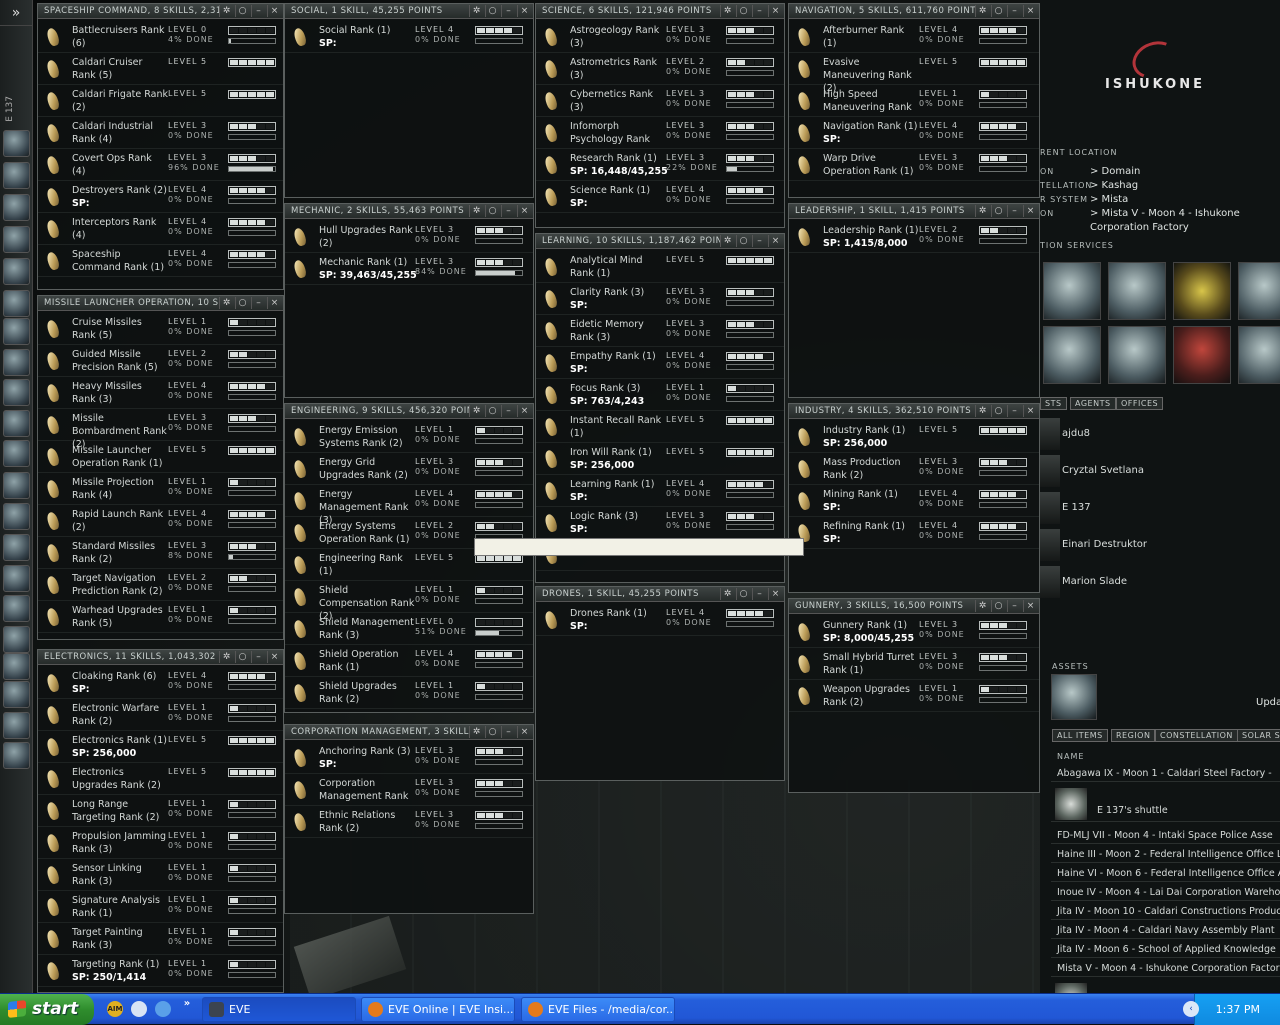 The image size is (1280, 1025). Describe the element at coordinates (160, 229) in the screenshot. I see `skill-row: Interceptors Rank (4) LEVEL 4 0% DONE` at that location.